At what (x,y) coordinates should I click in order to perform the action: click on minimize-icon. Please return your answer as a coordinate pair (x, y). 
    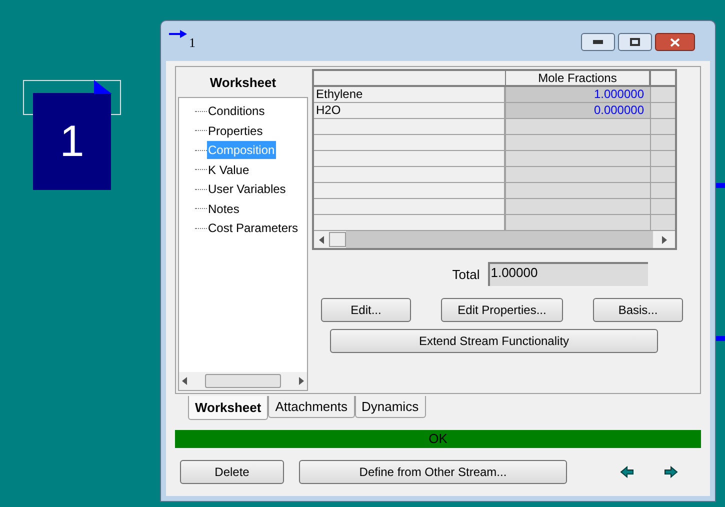
    Looking at the image, I should click on (598, 42).